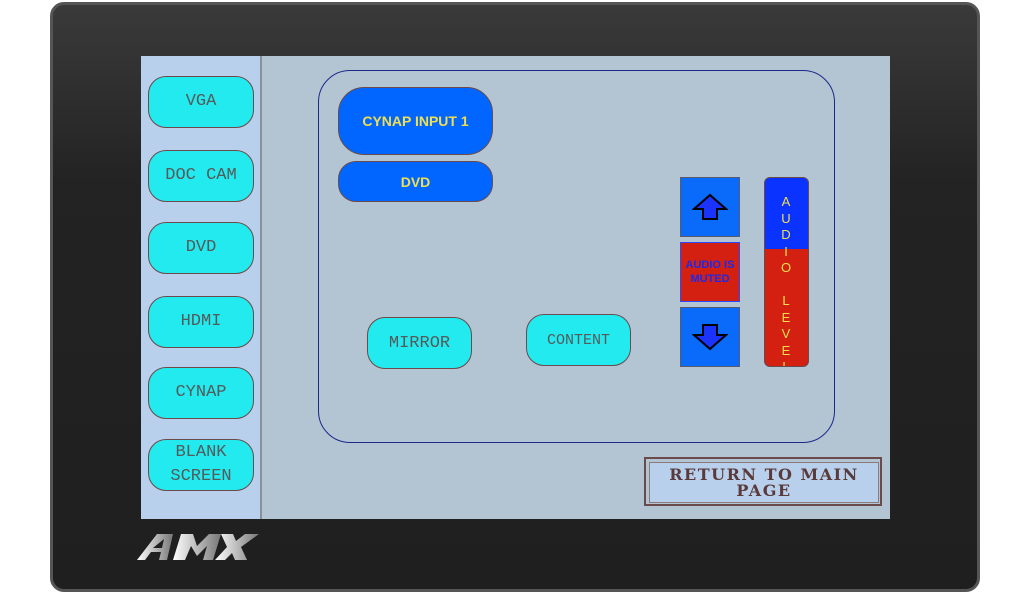  I want to click on return-to-main-page-button: RETURN TO MAIN PAGE, so click(763, 481).